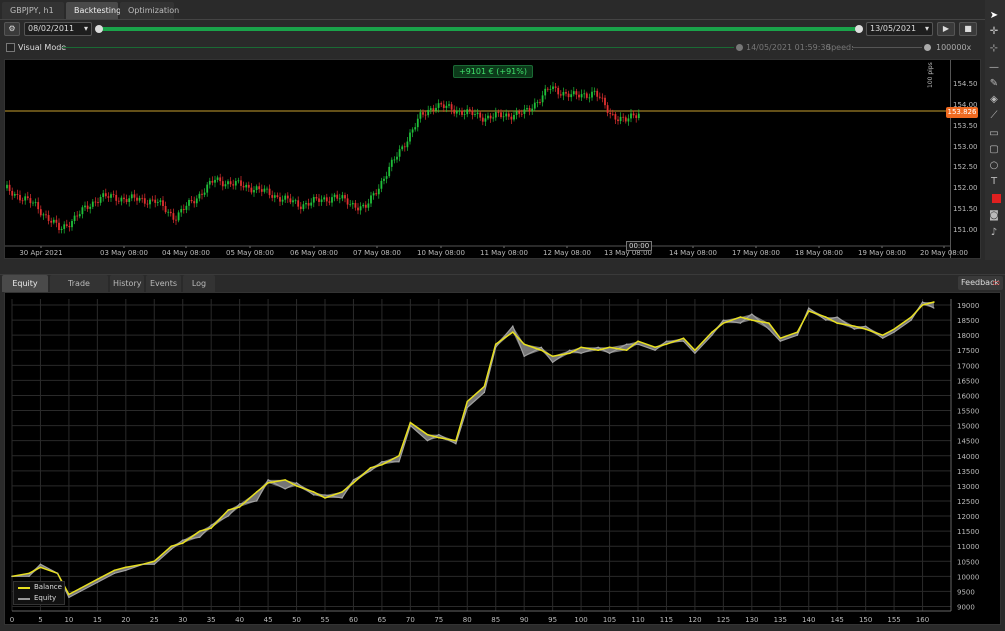 The image size is (1005, 631). What do you see at coordinates (149, 10) in the screenshot?
I see `tab-optimization: Optimization` at bounding box center [149, 10].